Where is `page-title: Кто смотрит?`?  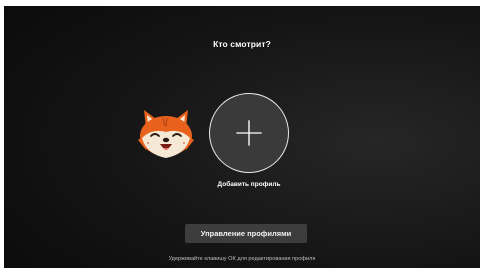 page-title: Кто смотрит? is located at coordinates (242, 44).